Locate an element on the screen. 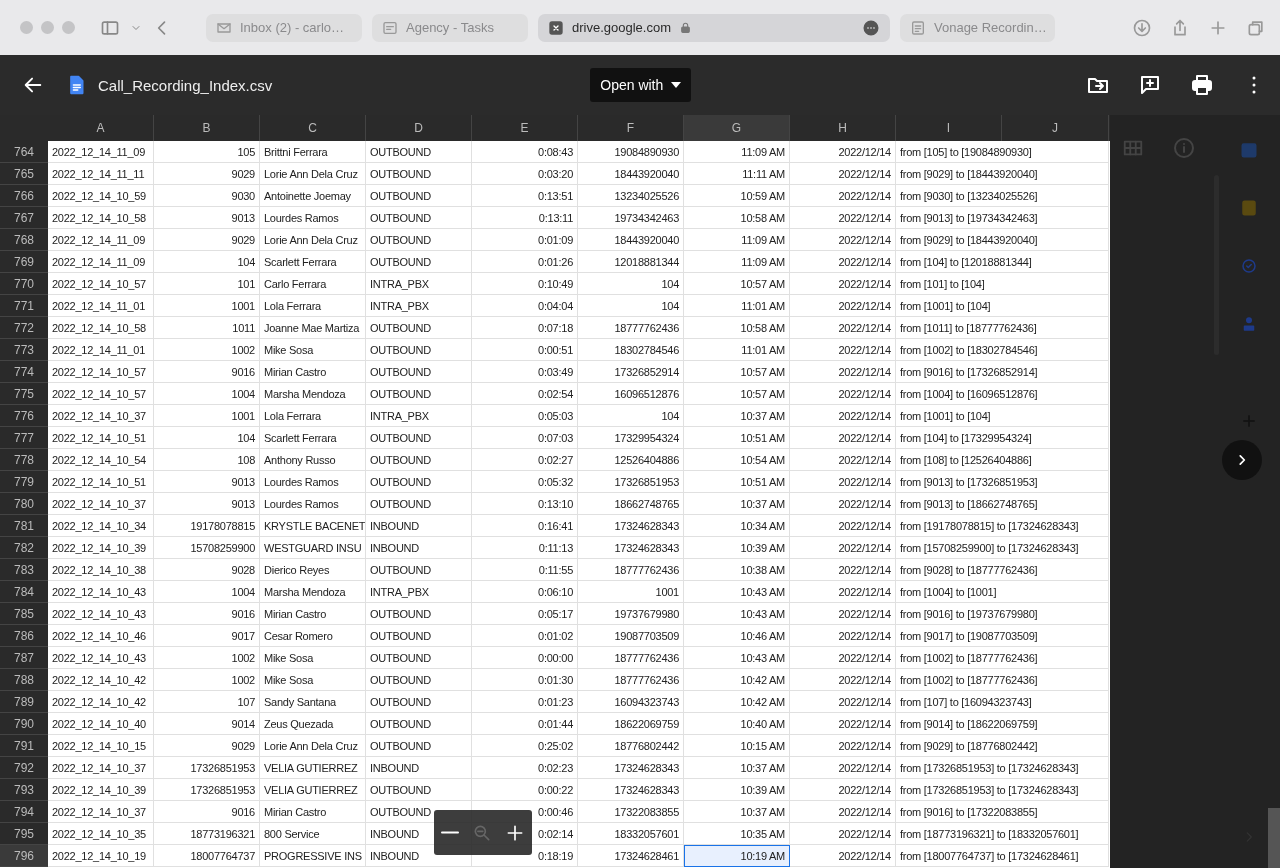 The width and height of the screenshot is (1280, 868). table-cell: 9029 is located at coordinates (207, 240).